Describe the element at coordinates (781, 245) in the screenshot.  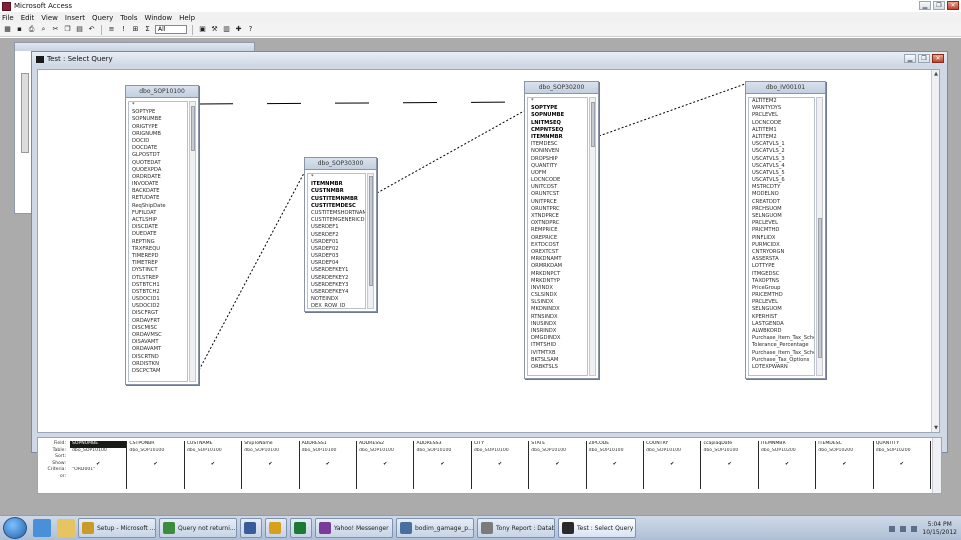
I see `field-item: PURMCIDX` at that location.